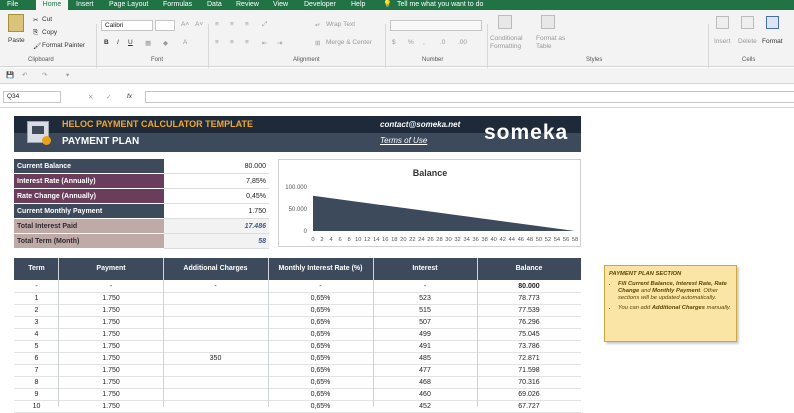 This screenshot has width=794, height=413. What do you see at coordinates (297, 359) in the screenshot?
I see `table-row: 6 1.750 350 0,65% 485 72.871` at bounding box center [297, 359].